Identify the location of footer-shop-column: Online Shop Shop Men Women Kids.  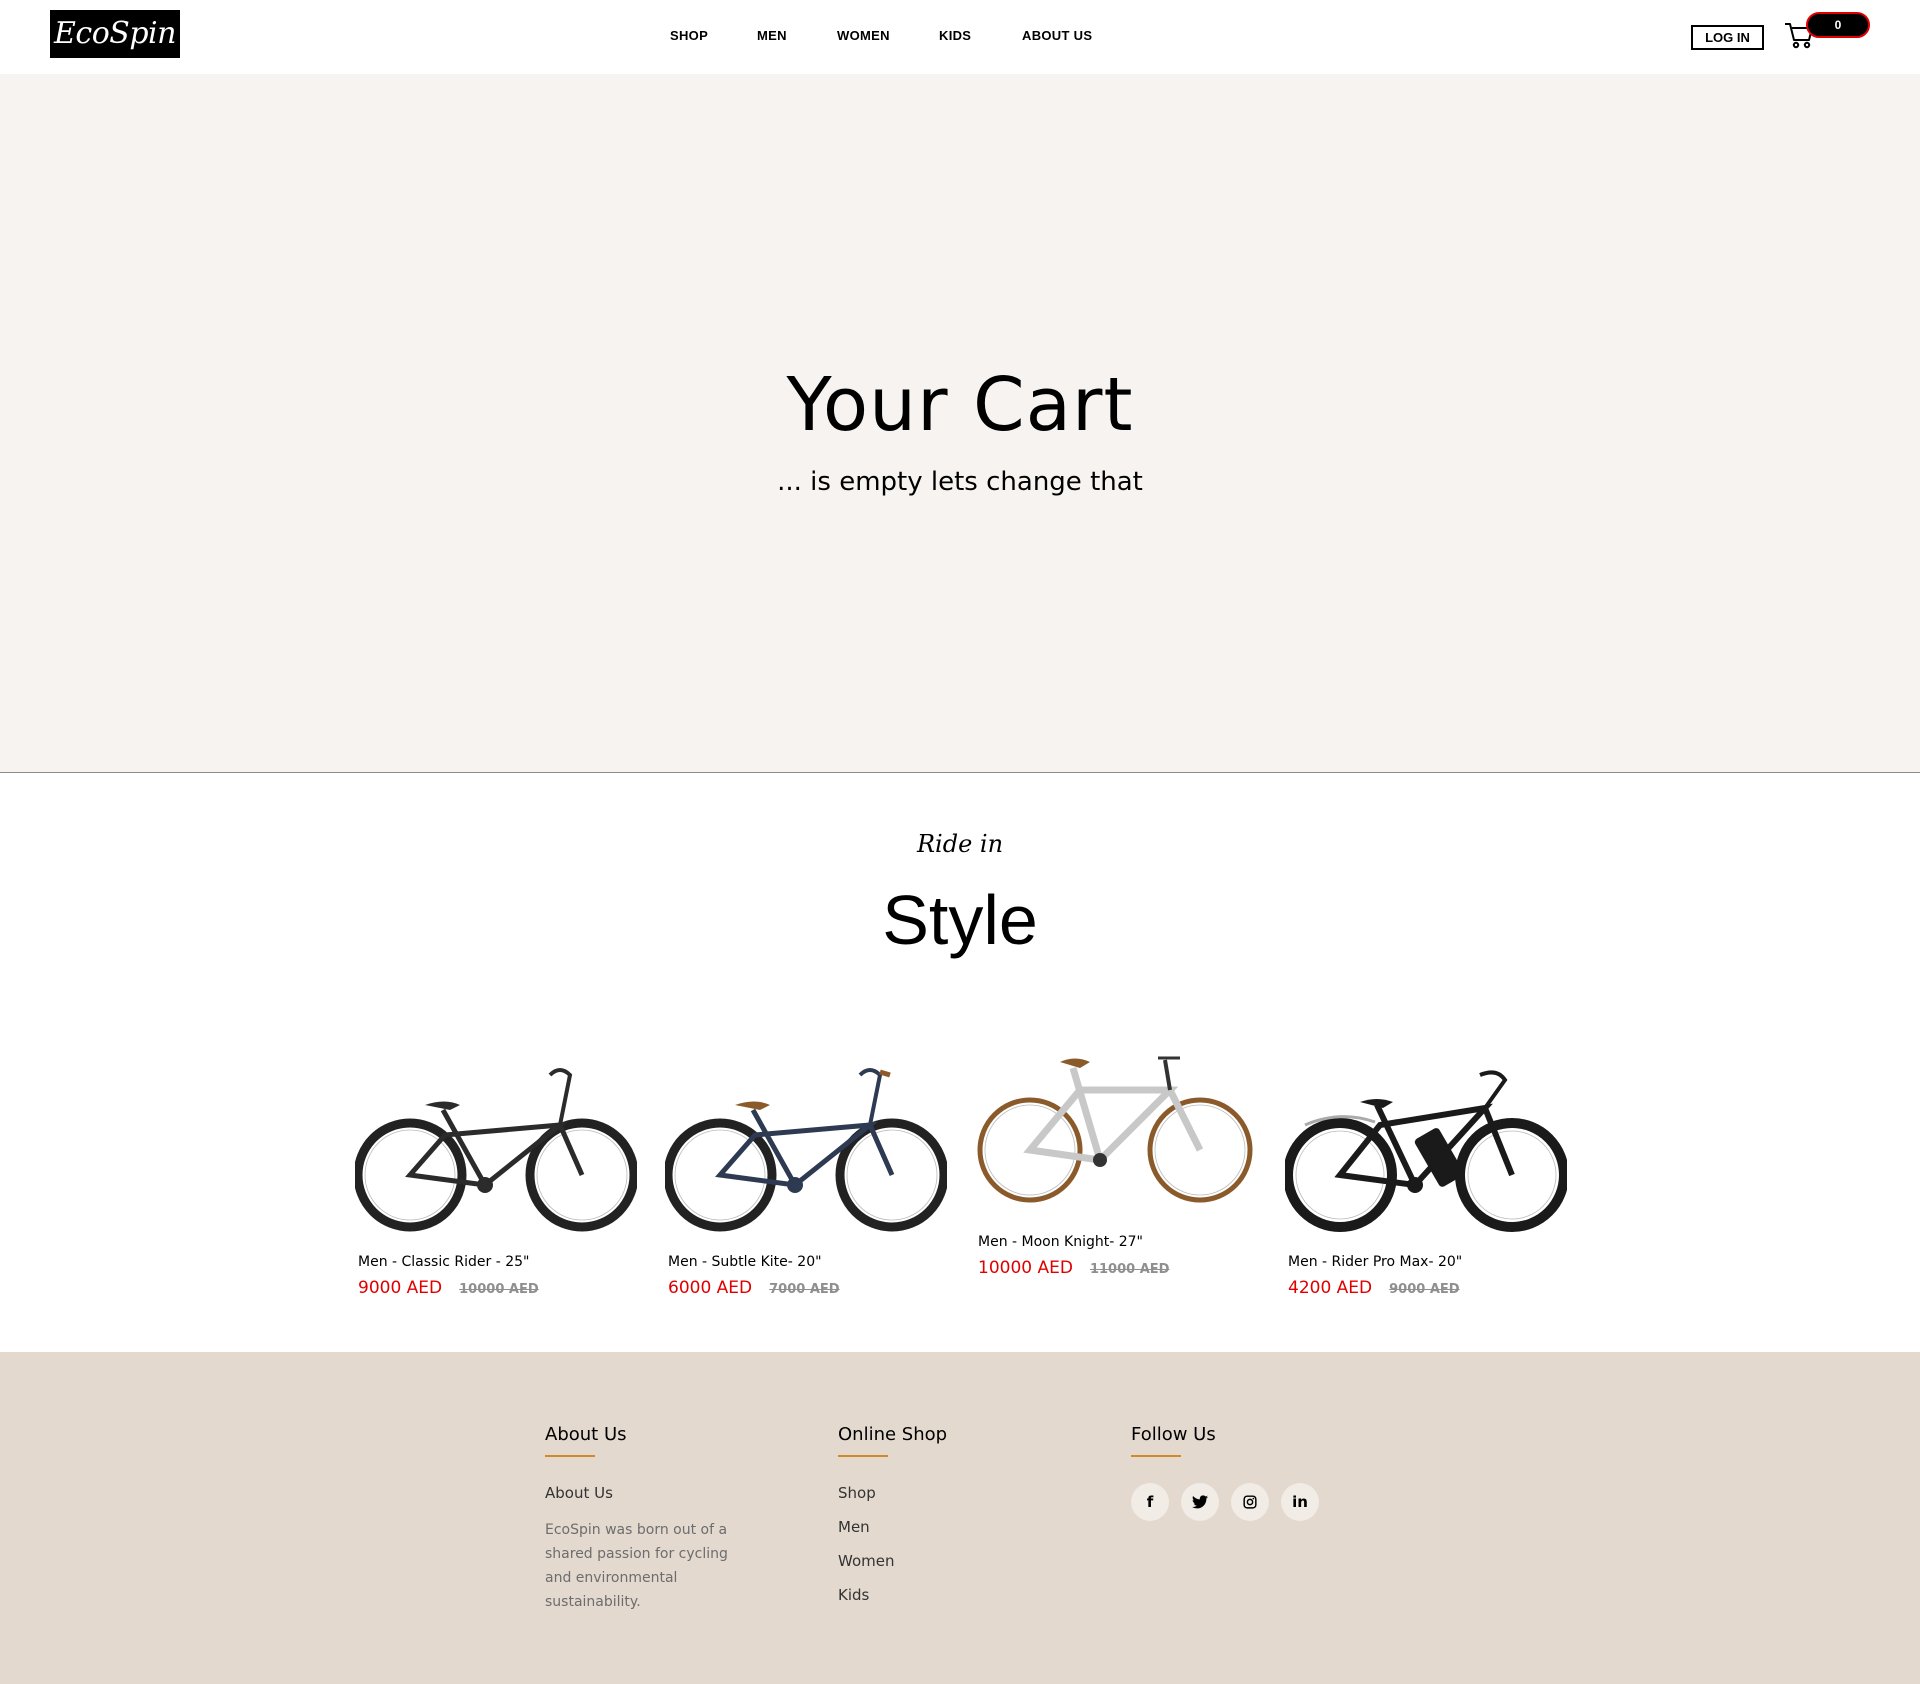
(892, 1522).